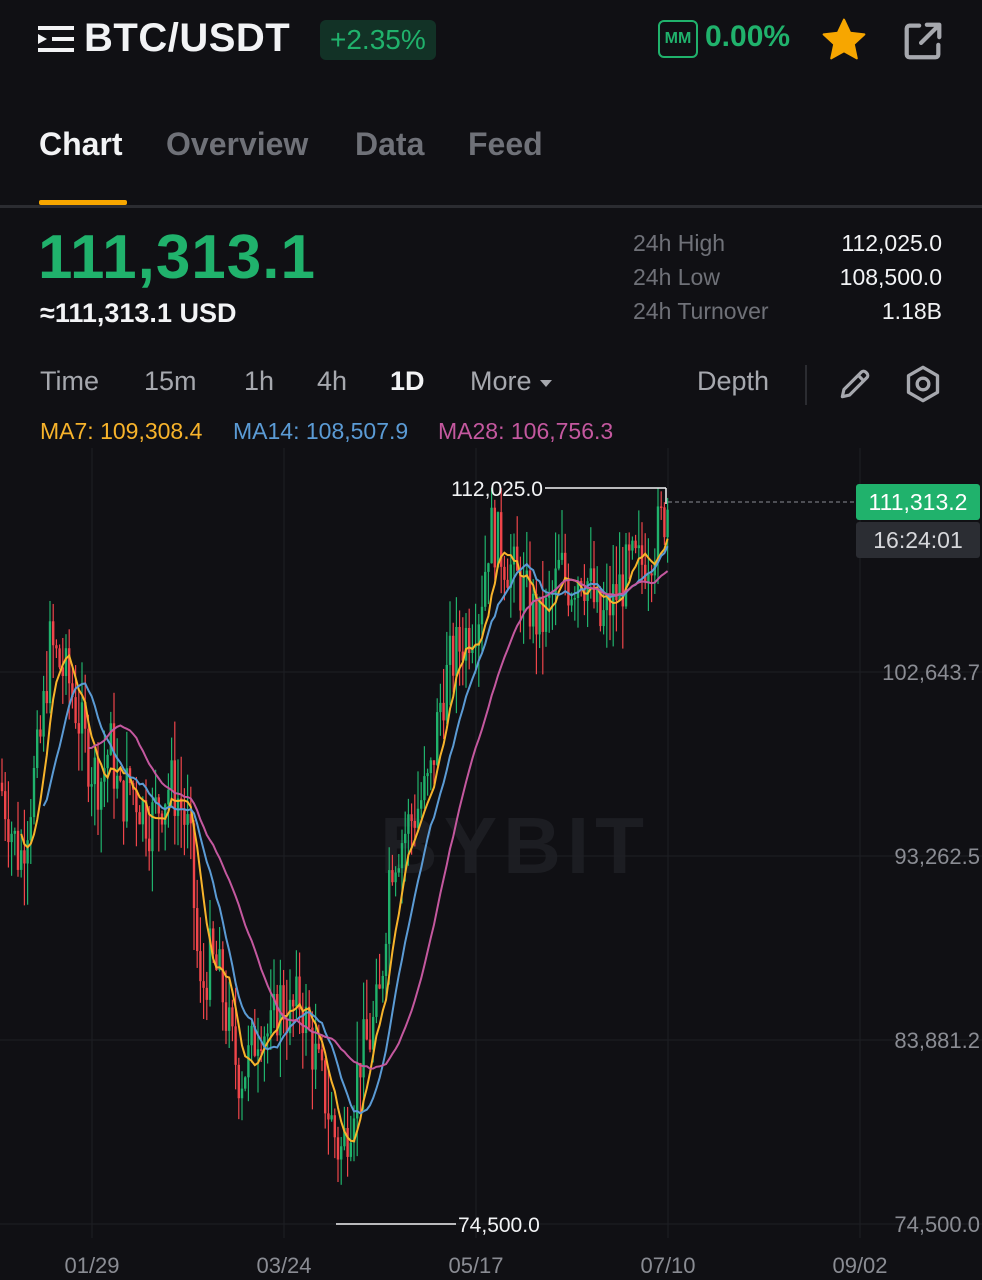  I want to click on last-price: 111,313.1, so click(177, 257).